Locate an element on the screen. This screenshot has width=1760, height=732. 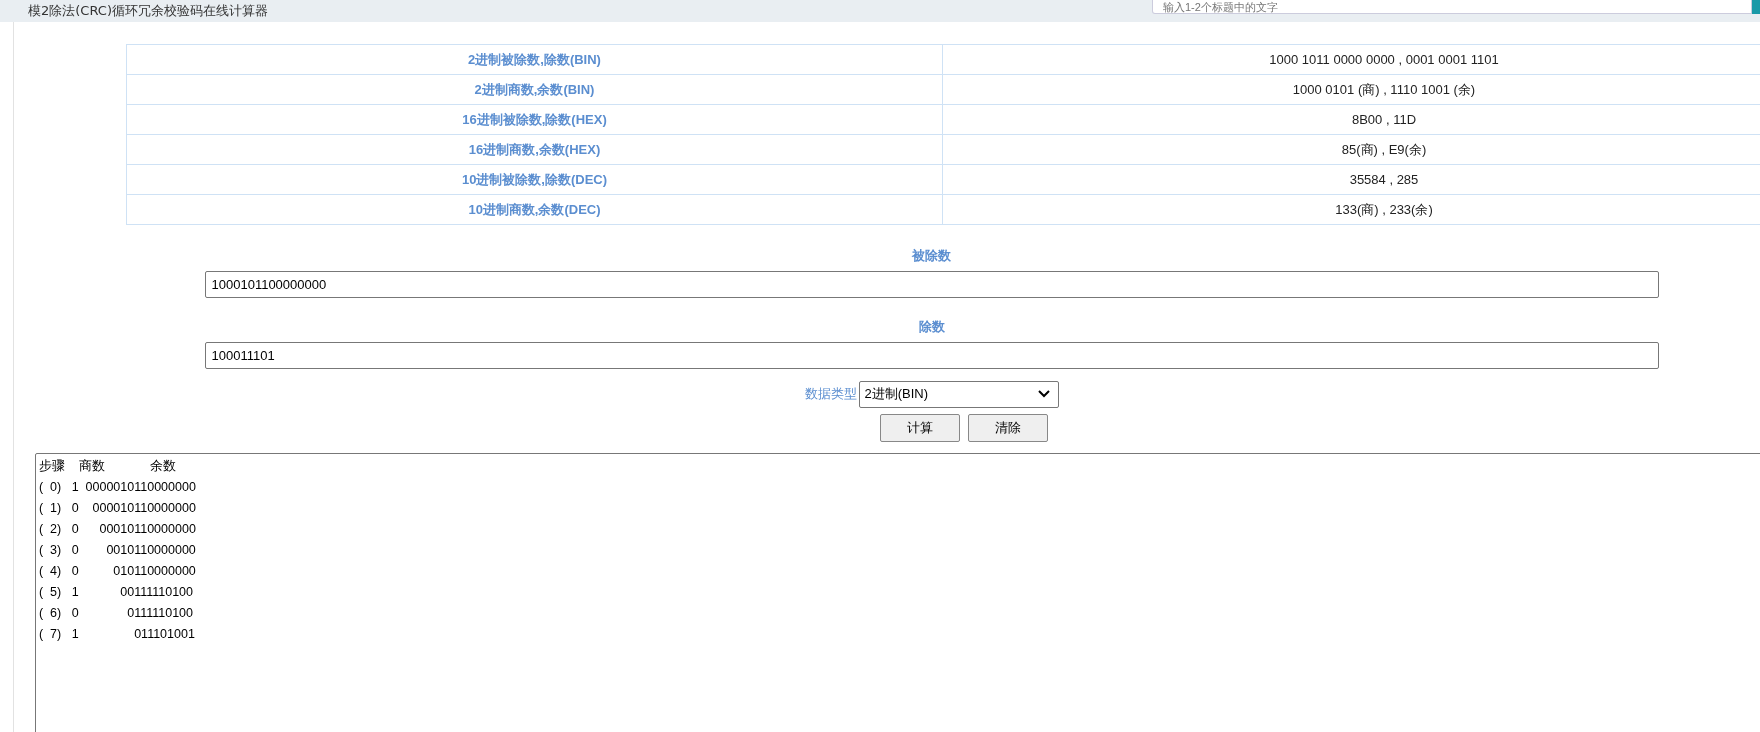
table-cell: 10进制商数,余数(DEC) is located at coordinates (534, 209).